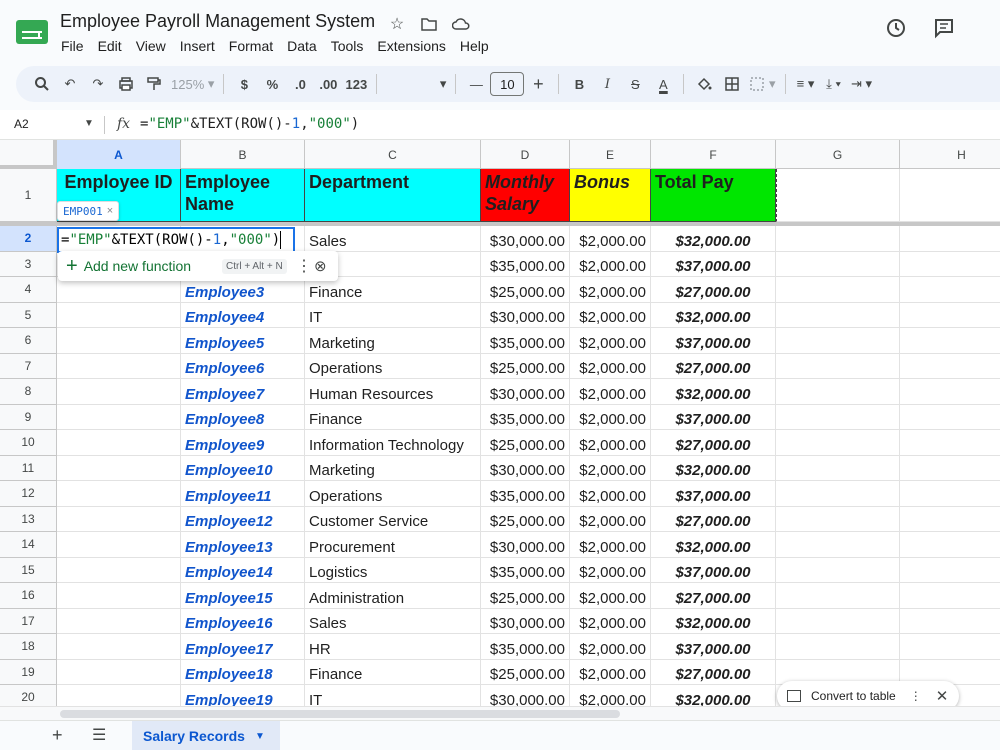  Describe the element at coordinates (393, 239) in the screenshot. I see `department-cell: Sales` at that location.